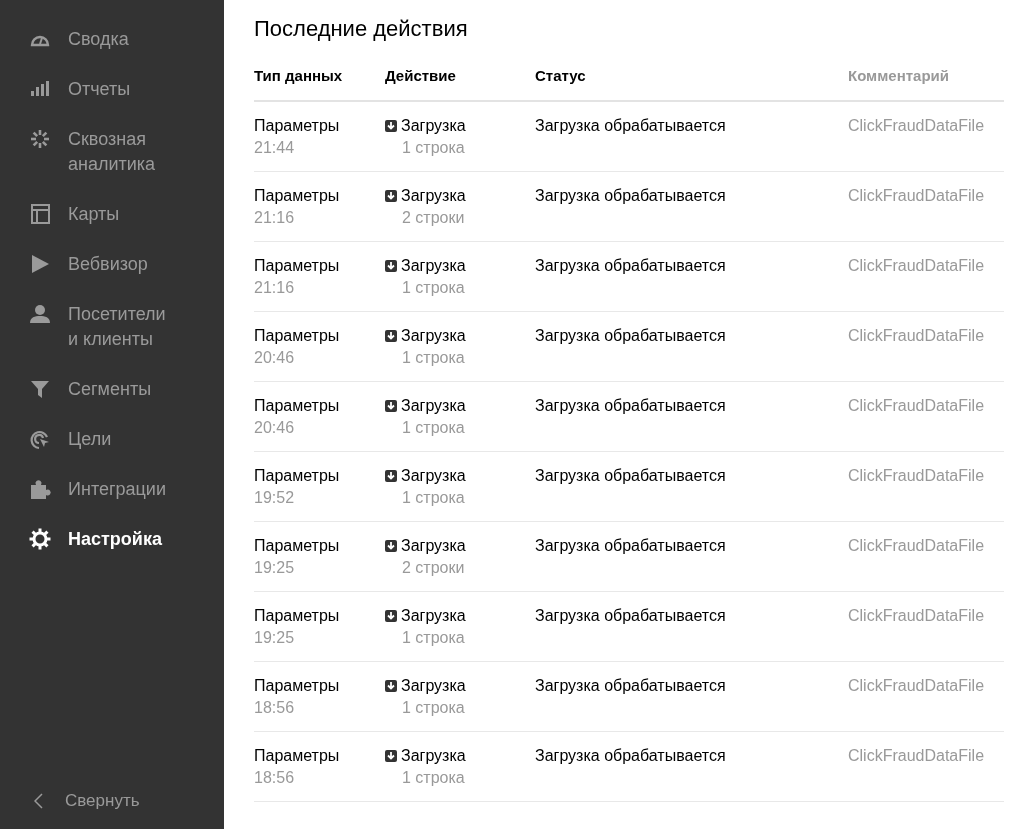 The width and height of the screenshot is (1017, 829). I want to click on sidebar-item: Интеграции, so click(89, 489).